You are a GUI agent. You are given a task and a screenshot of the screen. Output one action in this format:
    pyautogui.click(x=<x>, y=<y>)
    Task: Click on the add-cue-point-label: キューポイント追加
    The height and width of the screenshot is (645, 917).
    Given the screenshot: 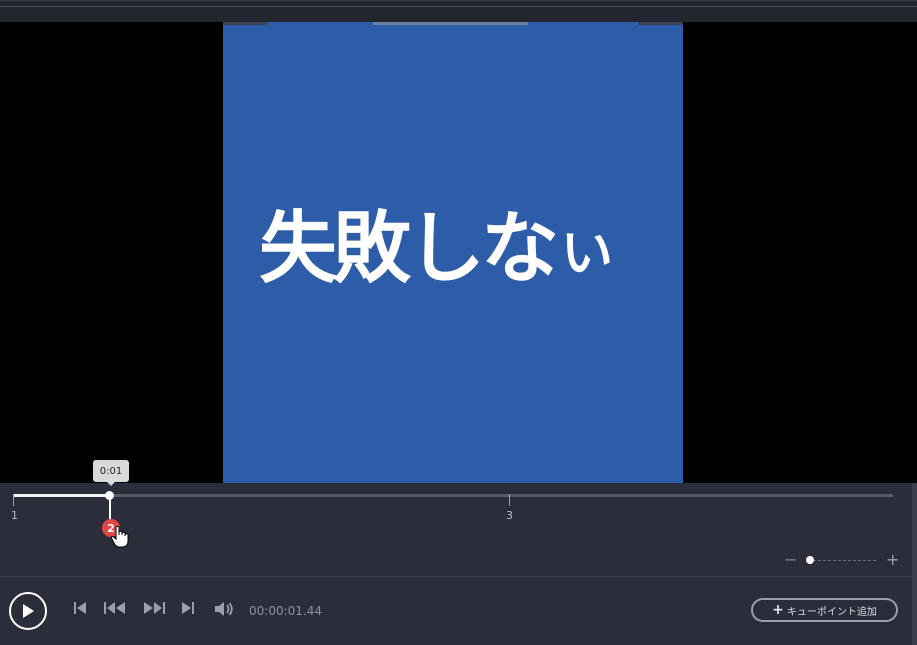 What is the action you would take?
    pyautogui.click(x=831, y=612)
    